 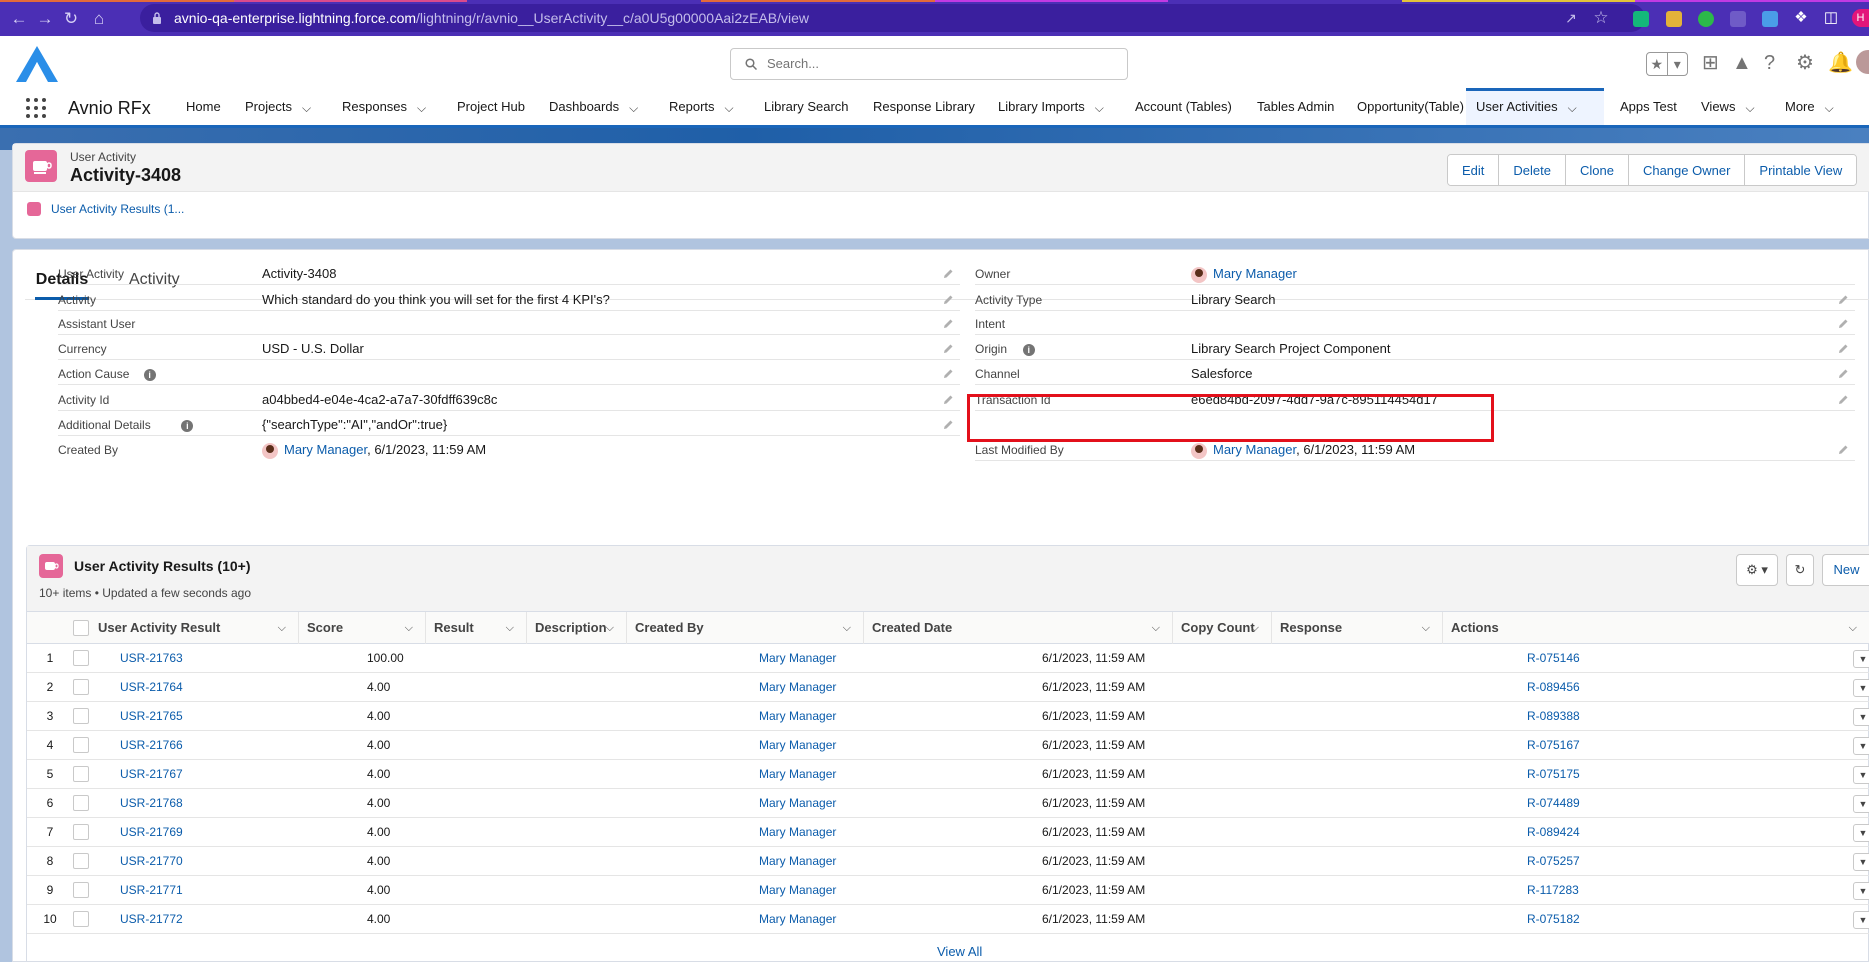 What do you see at coordinates (1553, 745) in the screenshot?
I see `response-link: R-075167` at bounding box center [1553, 745].